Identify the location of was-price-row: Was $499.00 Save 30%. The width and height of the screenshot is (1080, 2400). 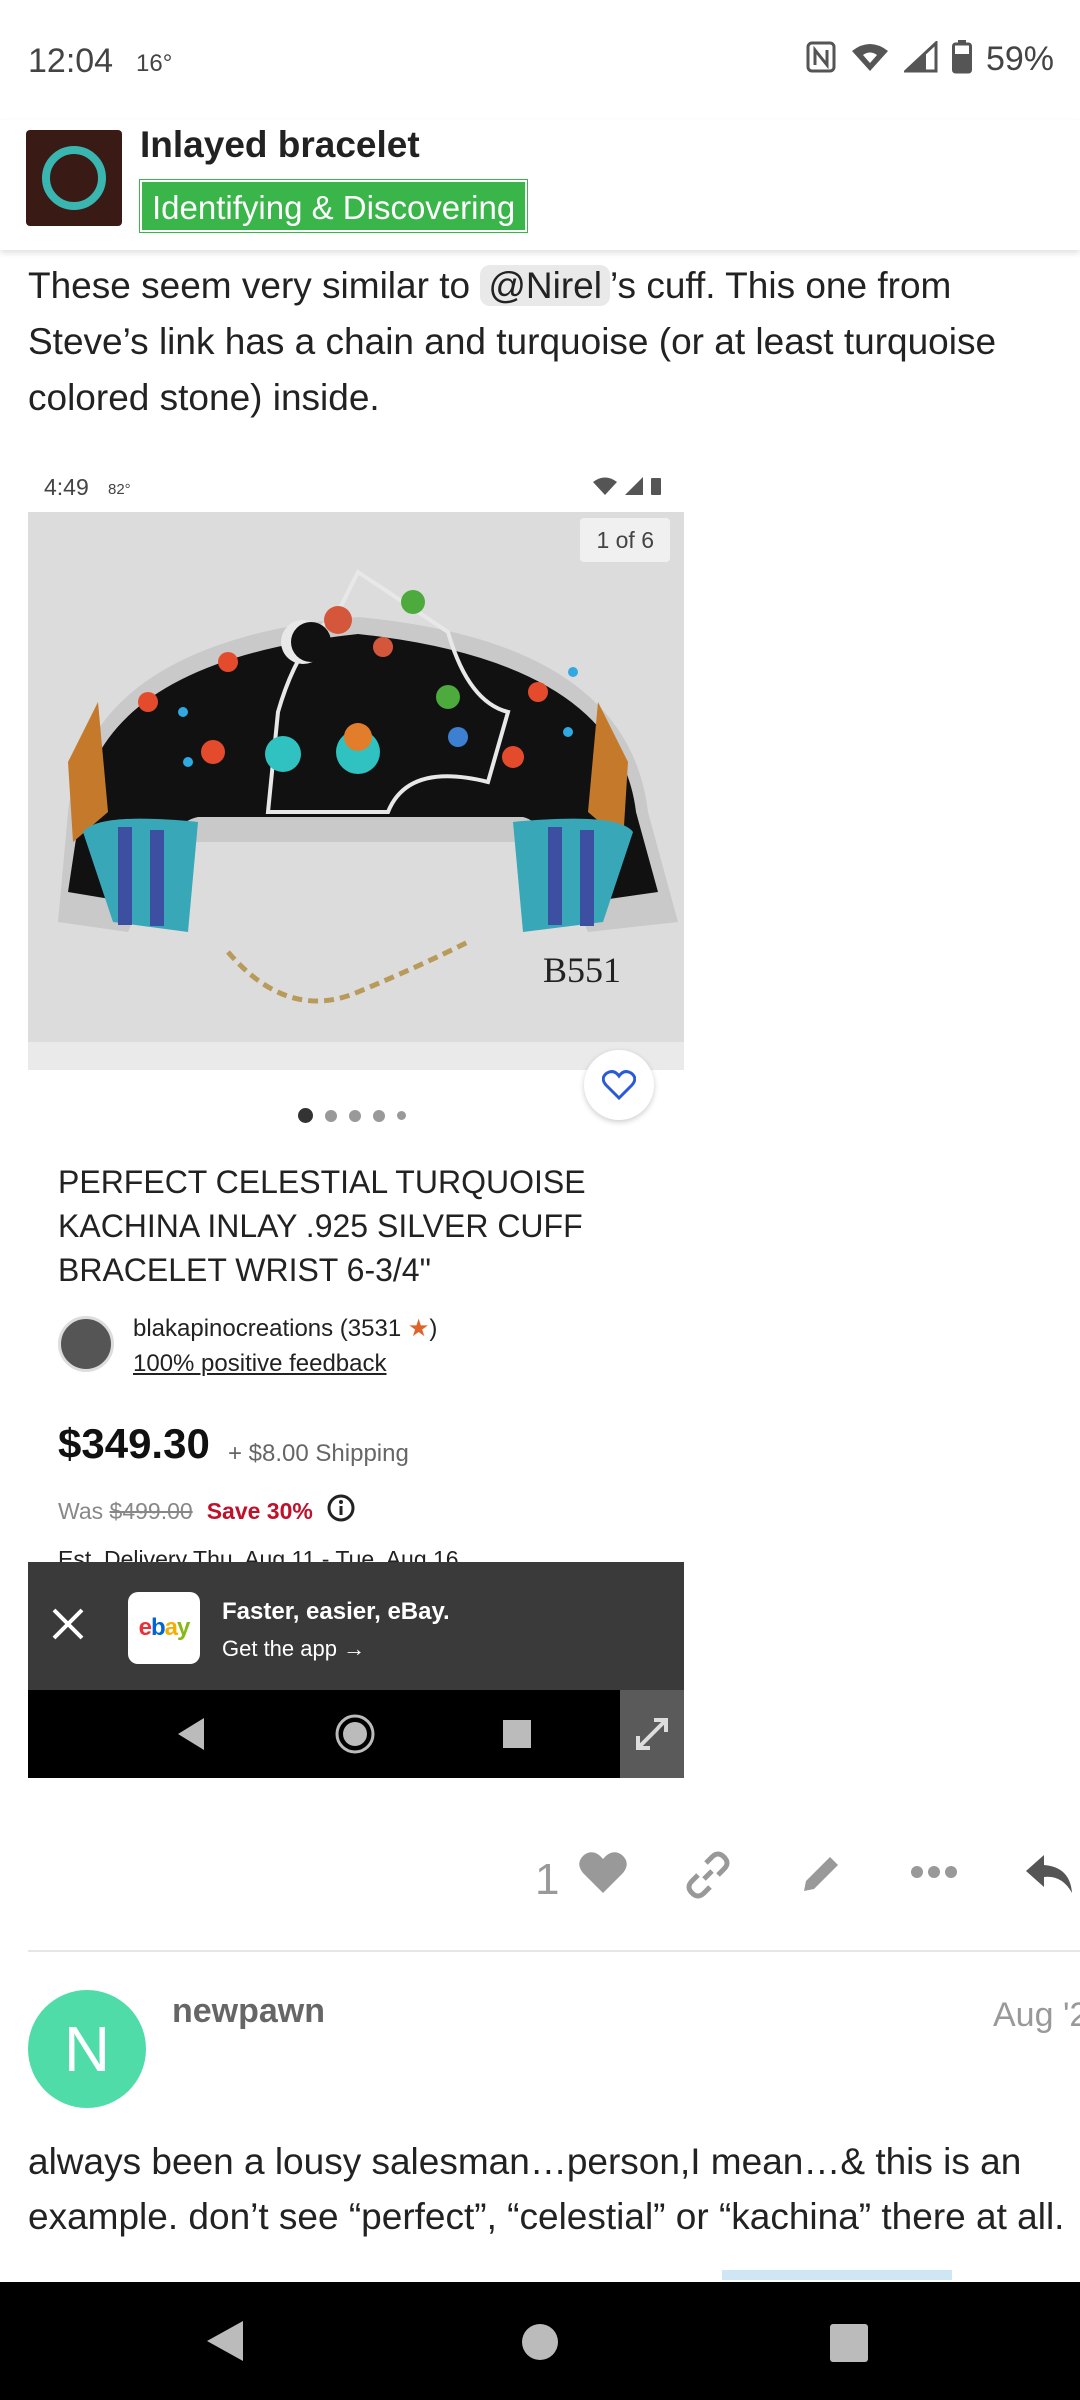
(206, 1511).